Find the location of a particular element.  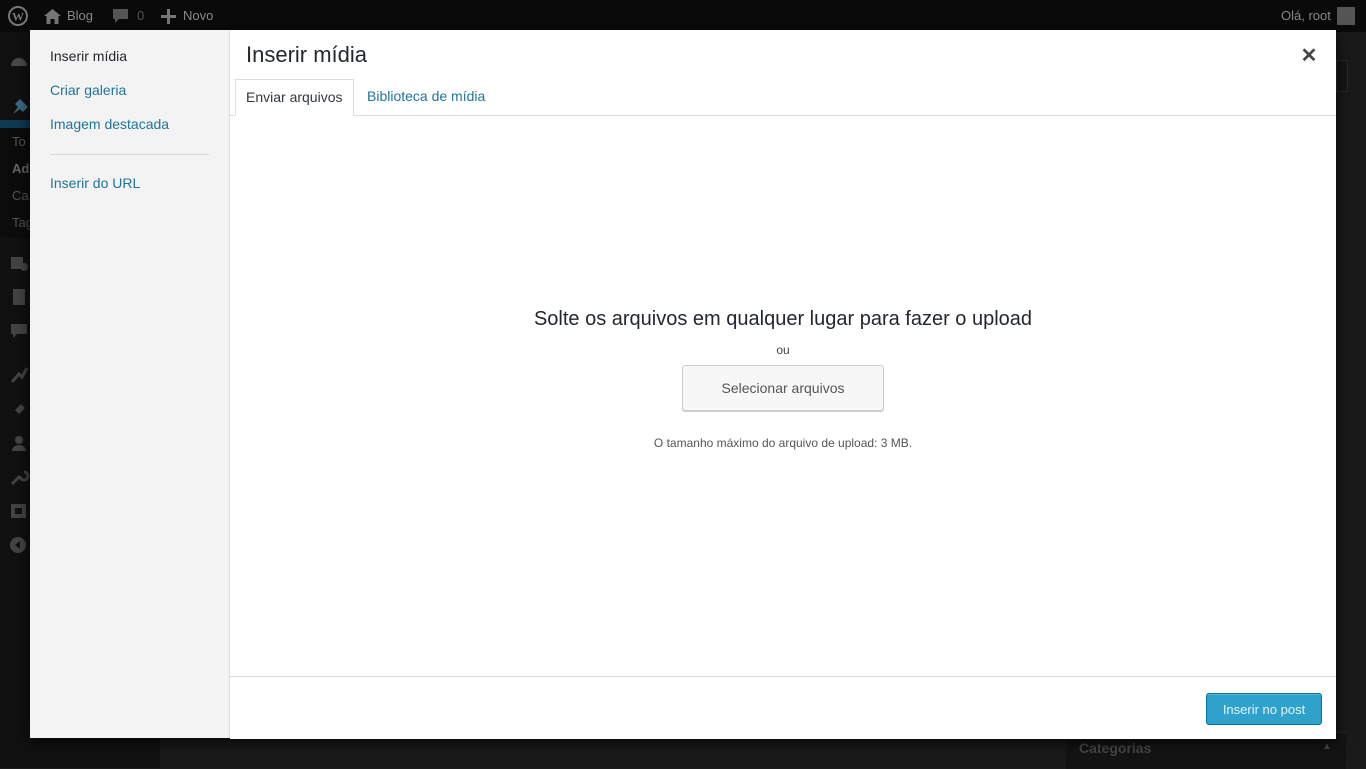

admin-bar: W Blog 0 Novo Olá, root is located at coordinates (683, 16).